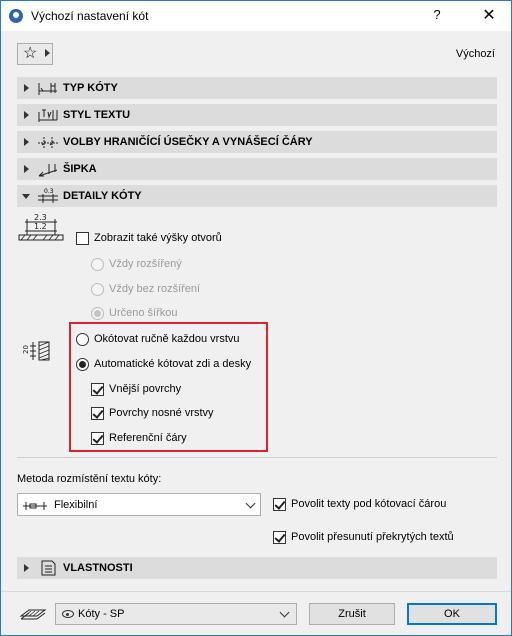 The height and width of the screenshot is (636, 512). What do you see at coordinates (90, 16) in the screenshot?
I see `window-title: Výchozí nastavení kót` at bounding box center [90, 16].